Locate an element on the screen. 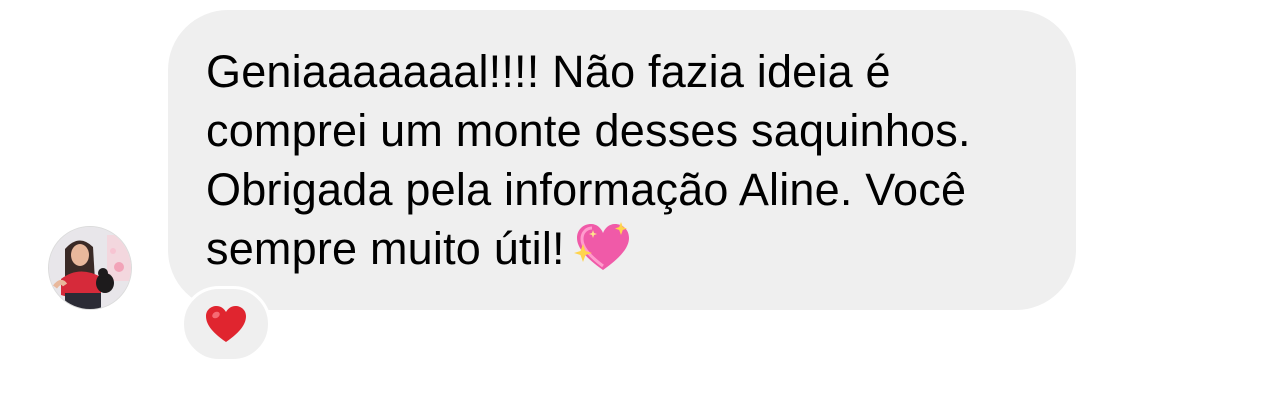 The height and width of the screenshot is (402, 1284). avatar-photo is located at coordinates (90, 268).